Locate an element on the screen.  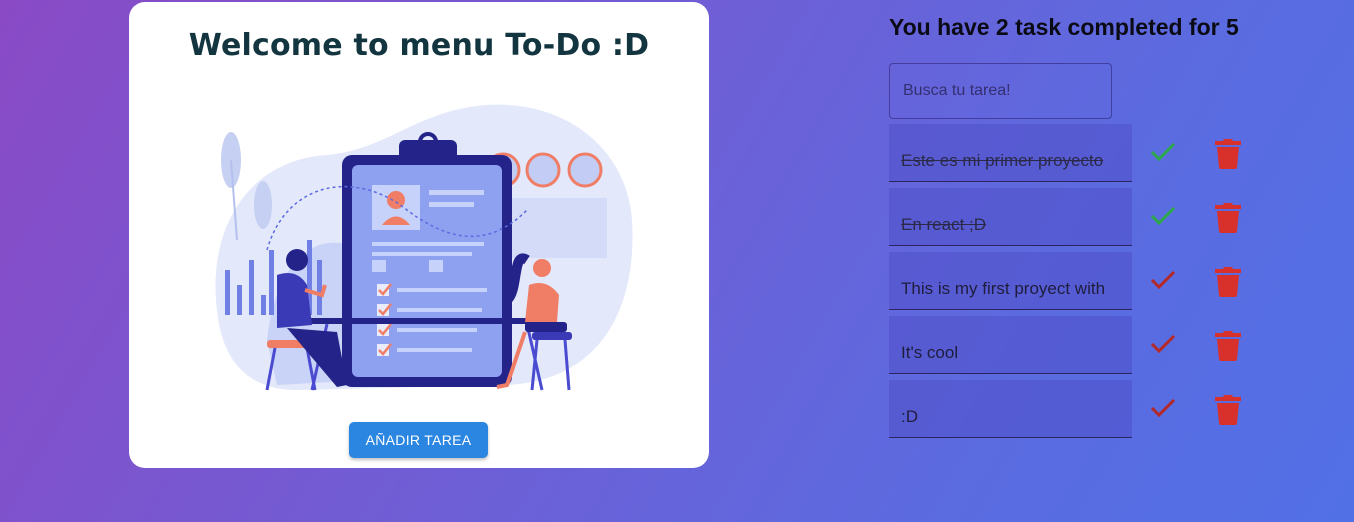
search-input is located at coordinates (1000, 91).